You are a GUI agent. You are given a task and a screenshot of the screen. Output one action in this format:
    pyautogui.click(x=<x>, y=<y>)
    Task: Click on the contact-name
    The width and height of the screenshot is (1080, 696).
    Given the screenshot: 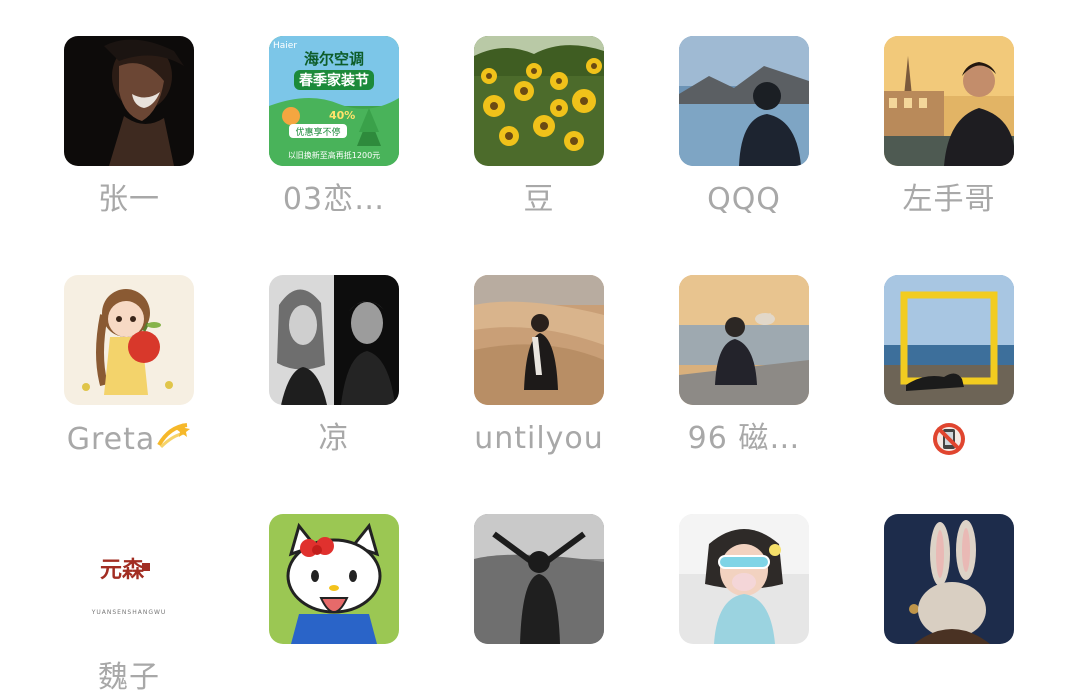 What is the action you would take?
    pyautogui.click(x=949, y=443)
    